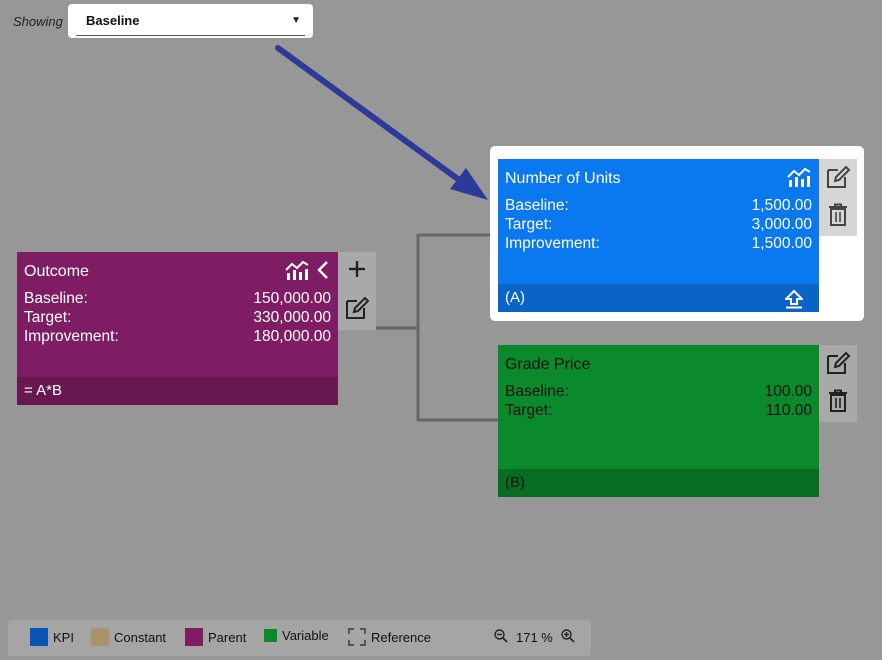 The image size is (882, 660). I want to click on legend-item-variable: Variable, so click(296, 635).